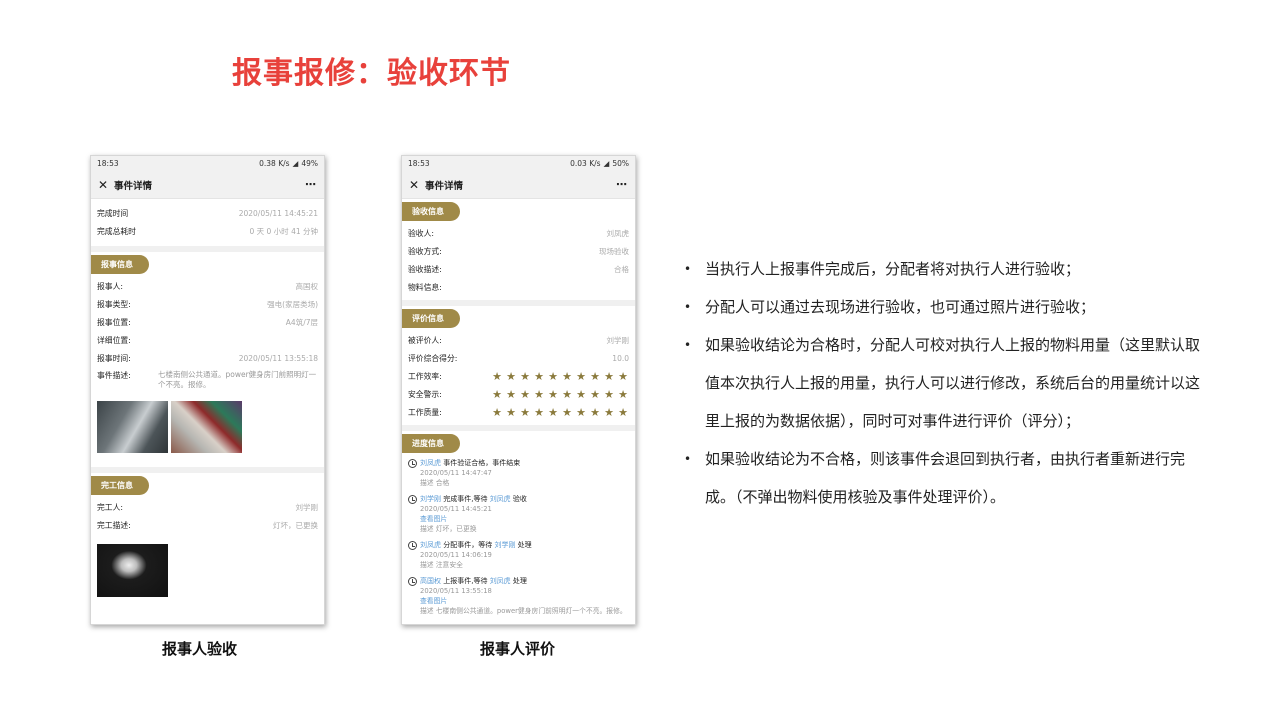 This screenshot has height=720, width=1280. I want to click on caption-evaluation: 报事人评价, so click(518, 649).